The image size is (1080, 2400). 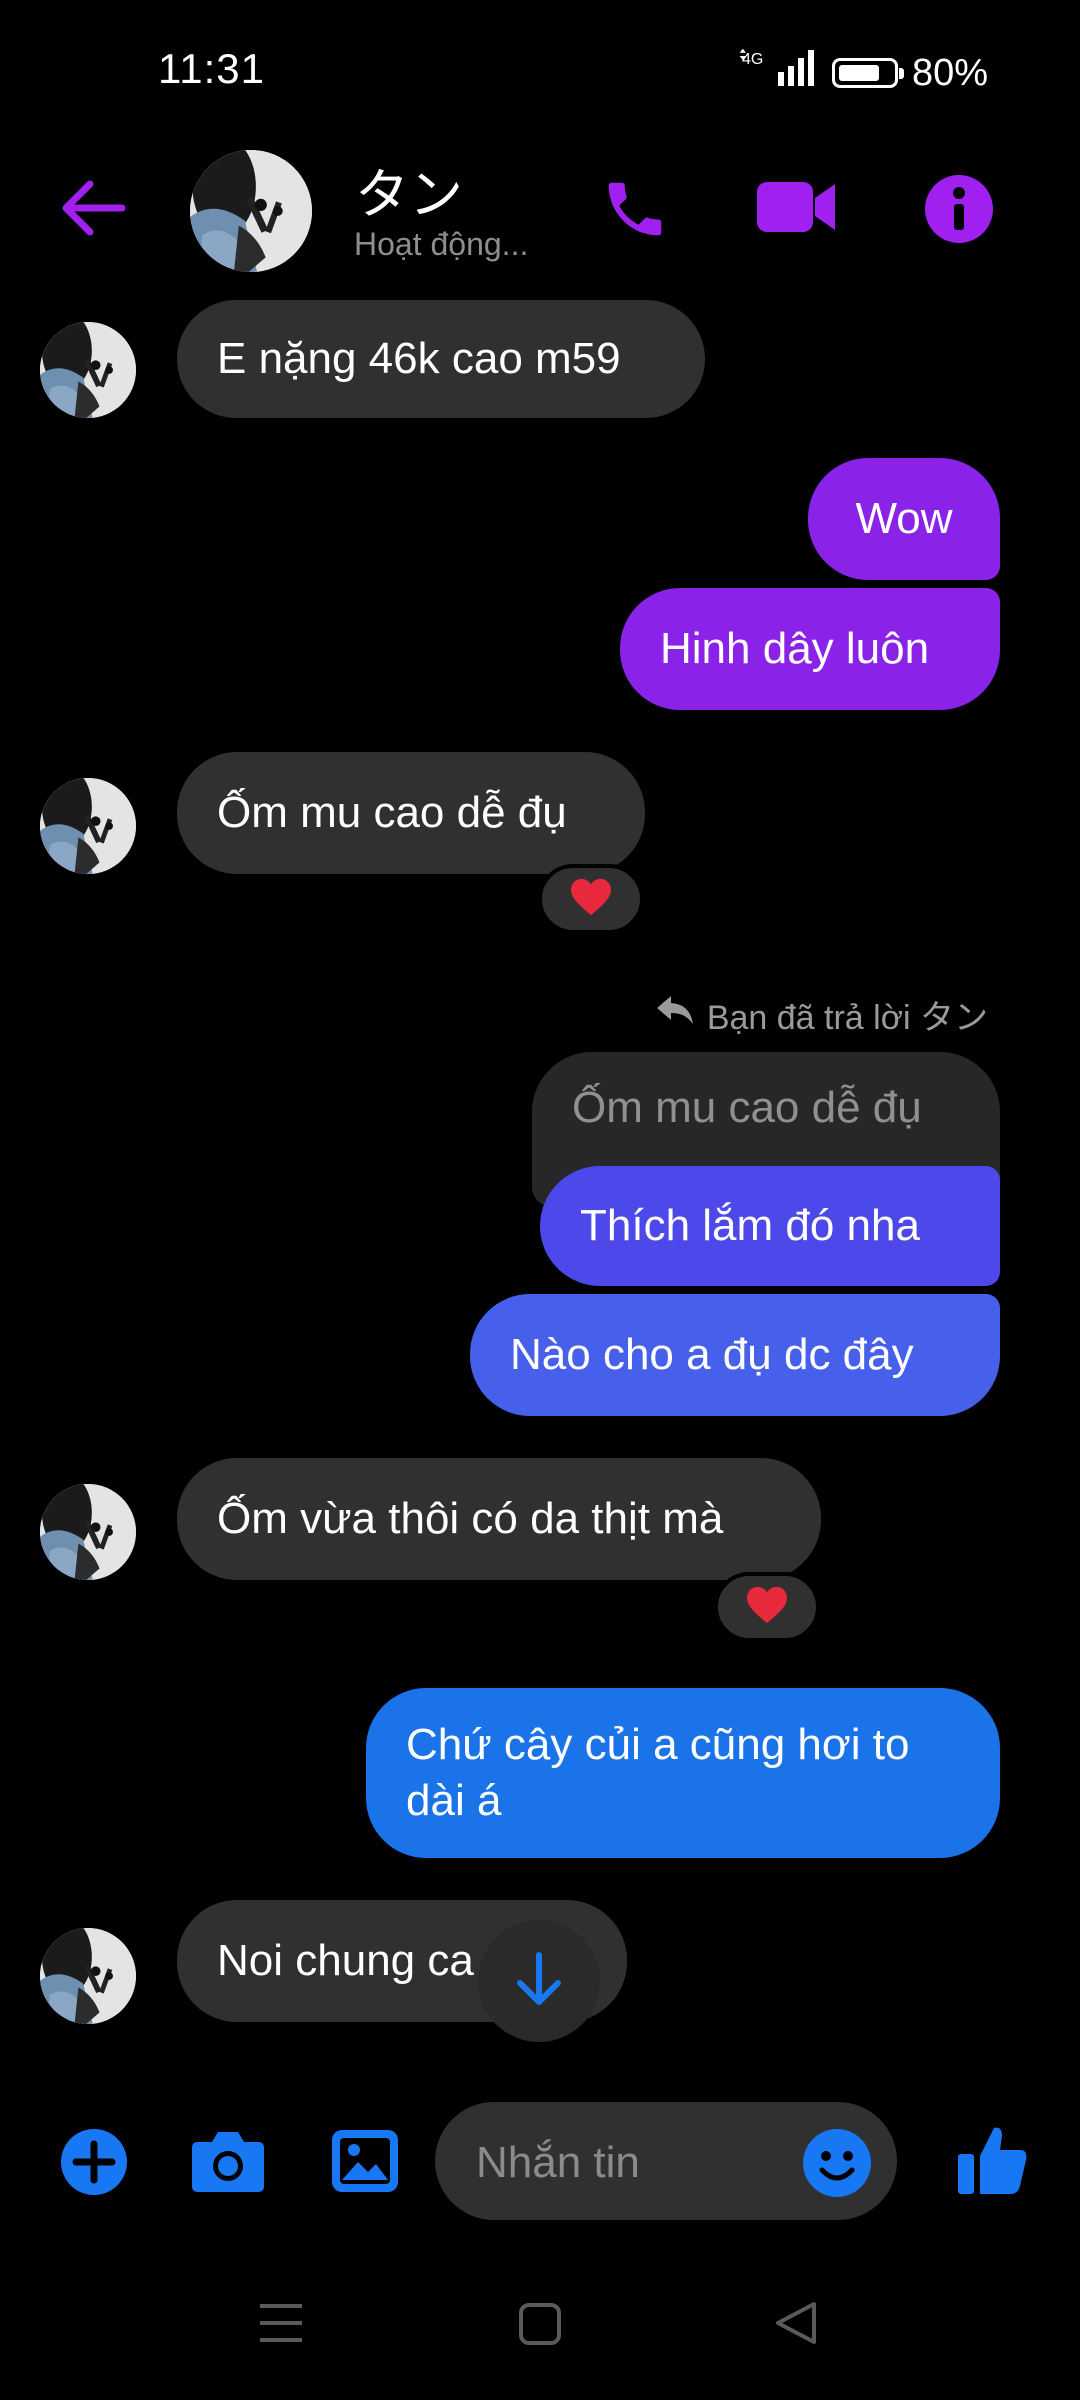 What do you see at coordinates (345, 1960) in the screenshot?
I see `message-text: Noi chung ca` at bounding box center [345, 1960].